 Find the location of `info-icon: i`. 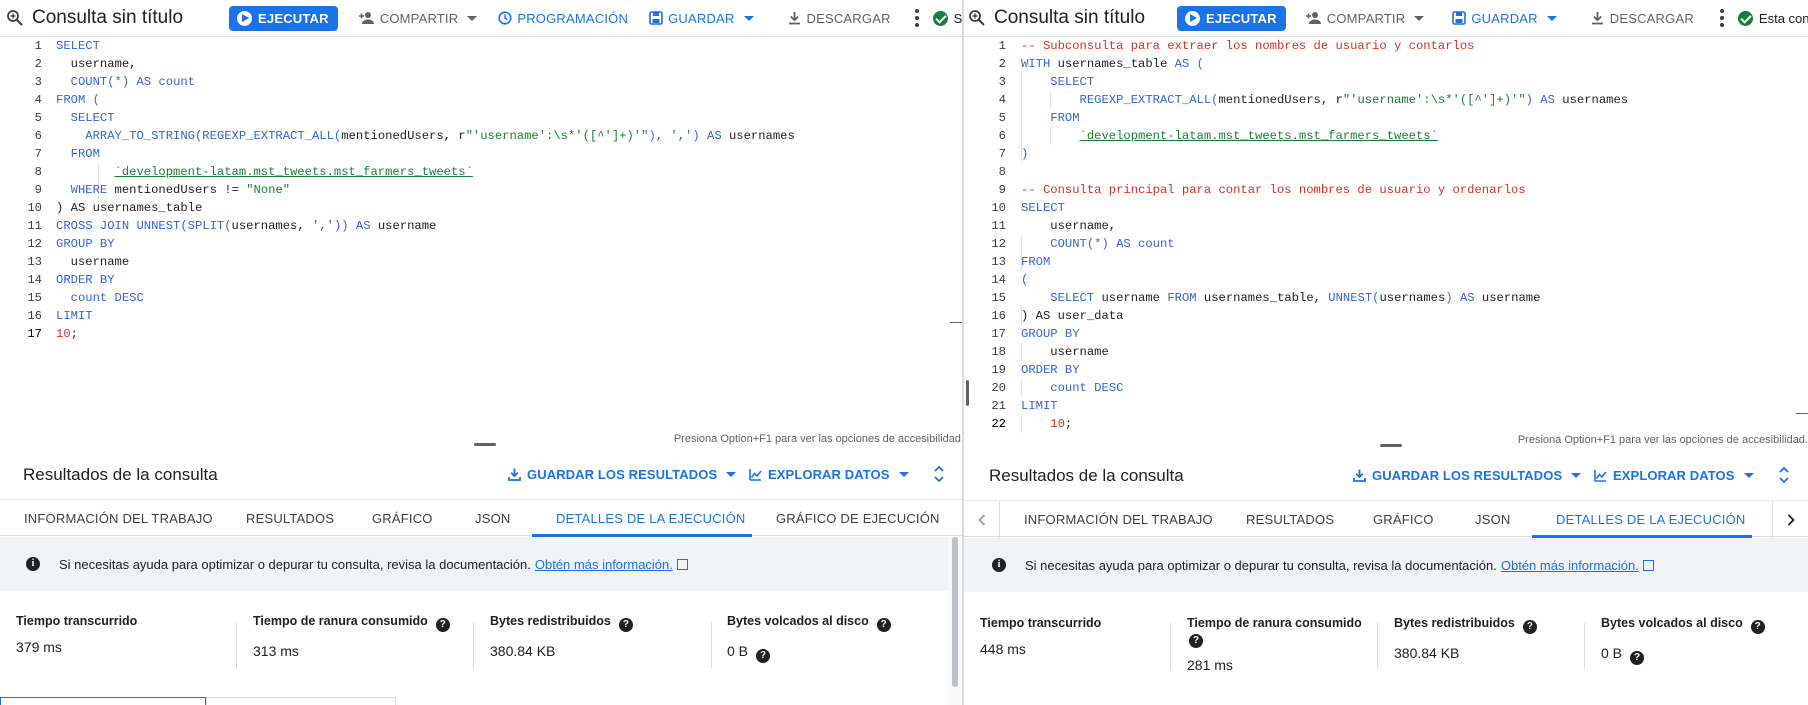

info-icon: i is located at coordinates (33, 564).